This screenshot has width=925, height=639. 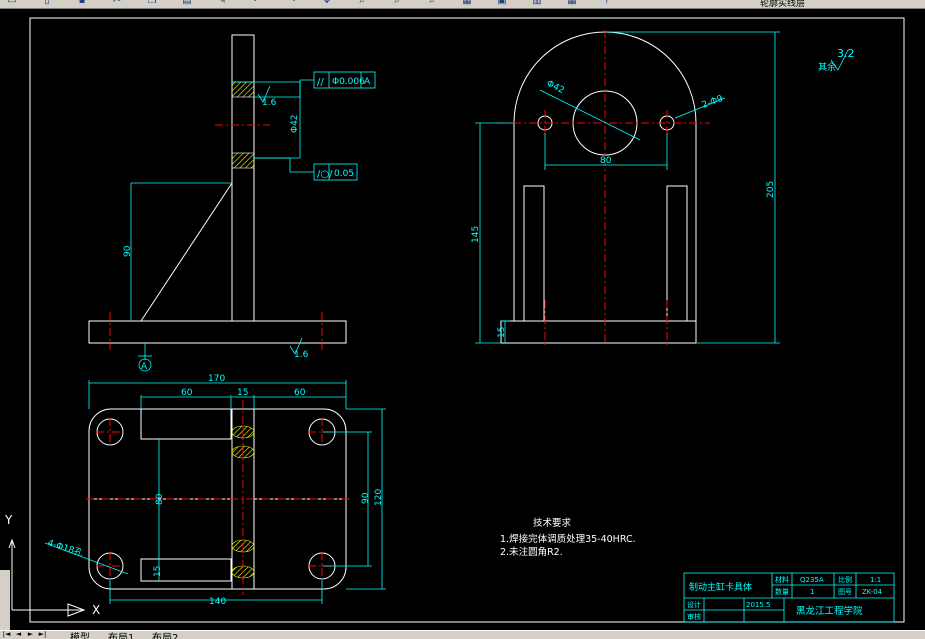 I want to click on tb-scale: 1:1, so click(x=875, y=580).